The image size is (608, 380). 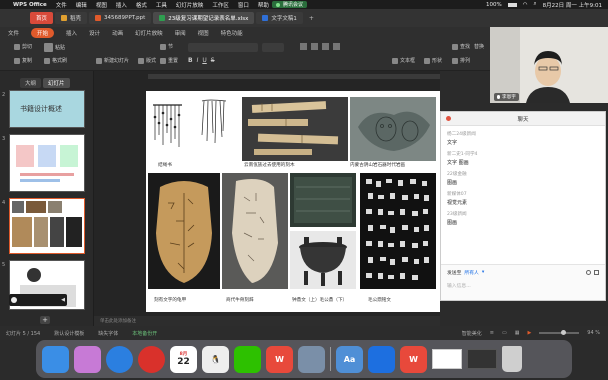 I want to click on ribbon-tab-features: 特色功能, so click(x=232, y=33).